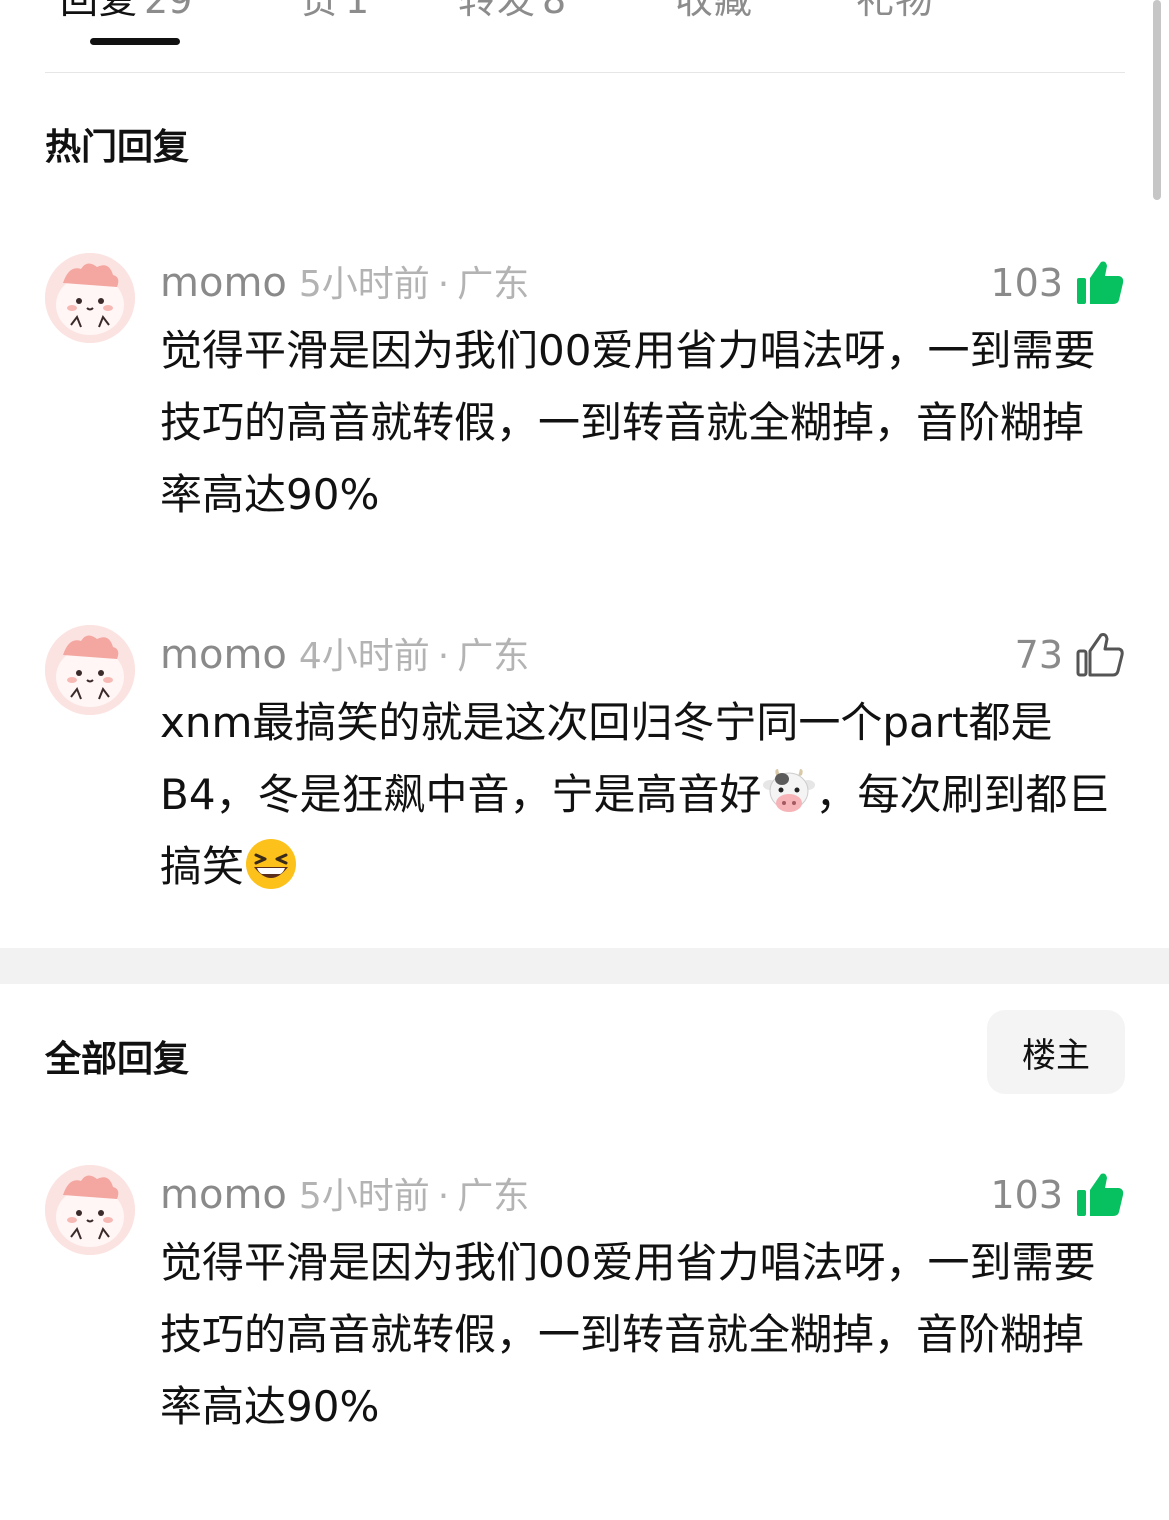 Image resolution: width=1169 pixels, height=1520 pixels. I want to click on comment-meta: momo 4小时前 · 广东, so click(344, 655).